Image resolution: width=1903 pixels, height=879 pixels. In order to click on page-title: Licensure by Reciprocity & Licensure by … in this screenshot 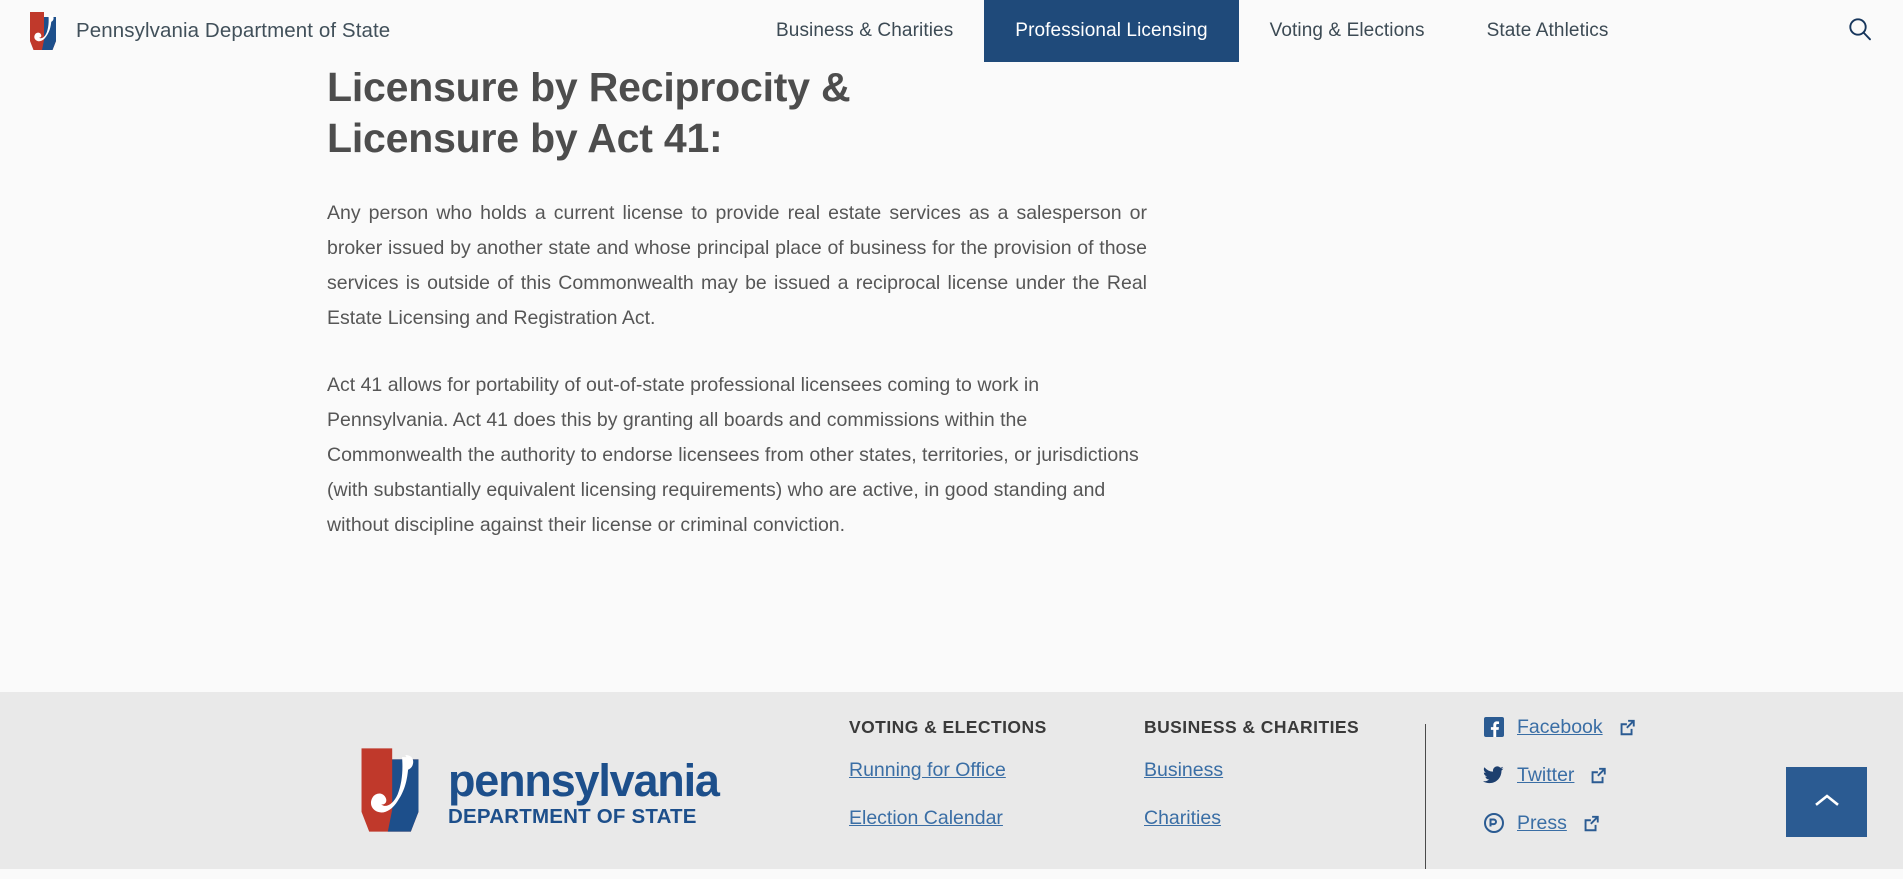, I will do `click(589, 112)`.